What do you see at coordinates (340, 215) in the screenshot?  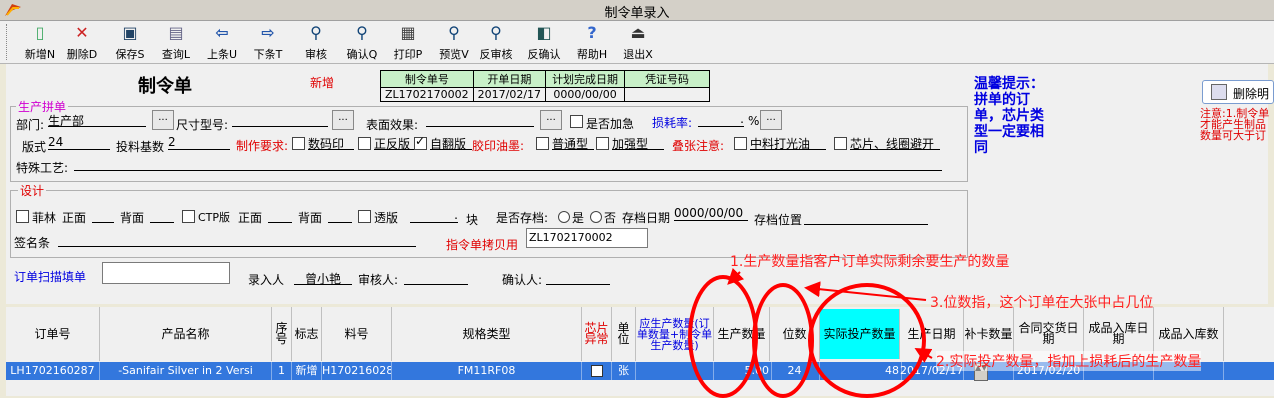 I see `ctp-back-field` at bounding box center [340, 215].